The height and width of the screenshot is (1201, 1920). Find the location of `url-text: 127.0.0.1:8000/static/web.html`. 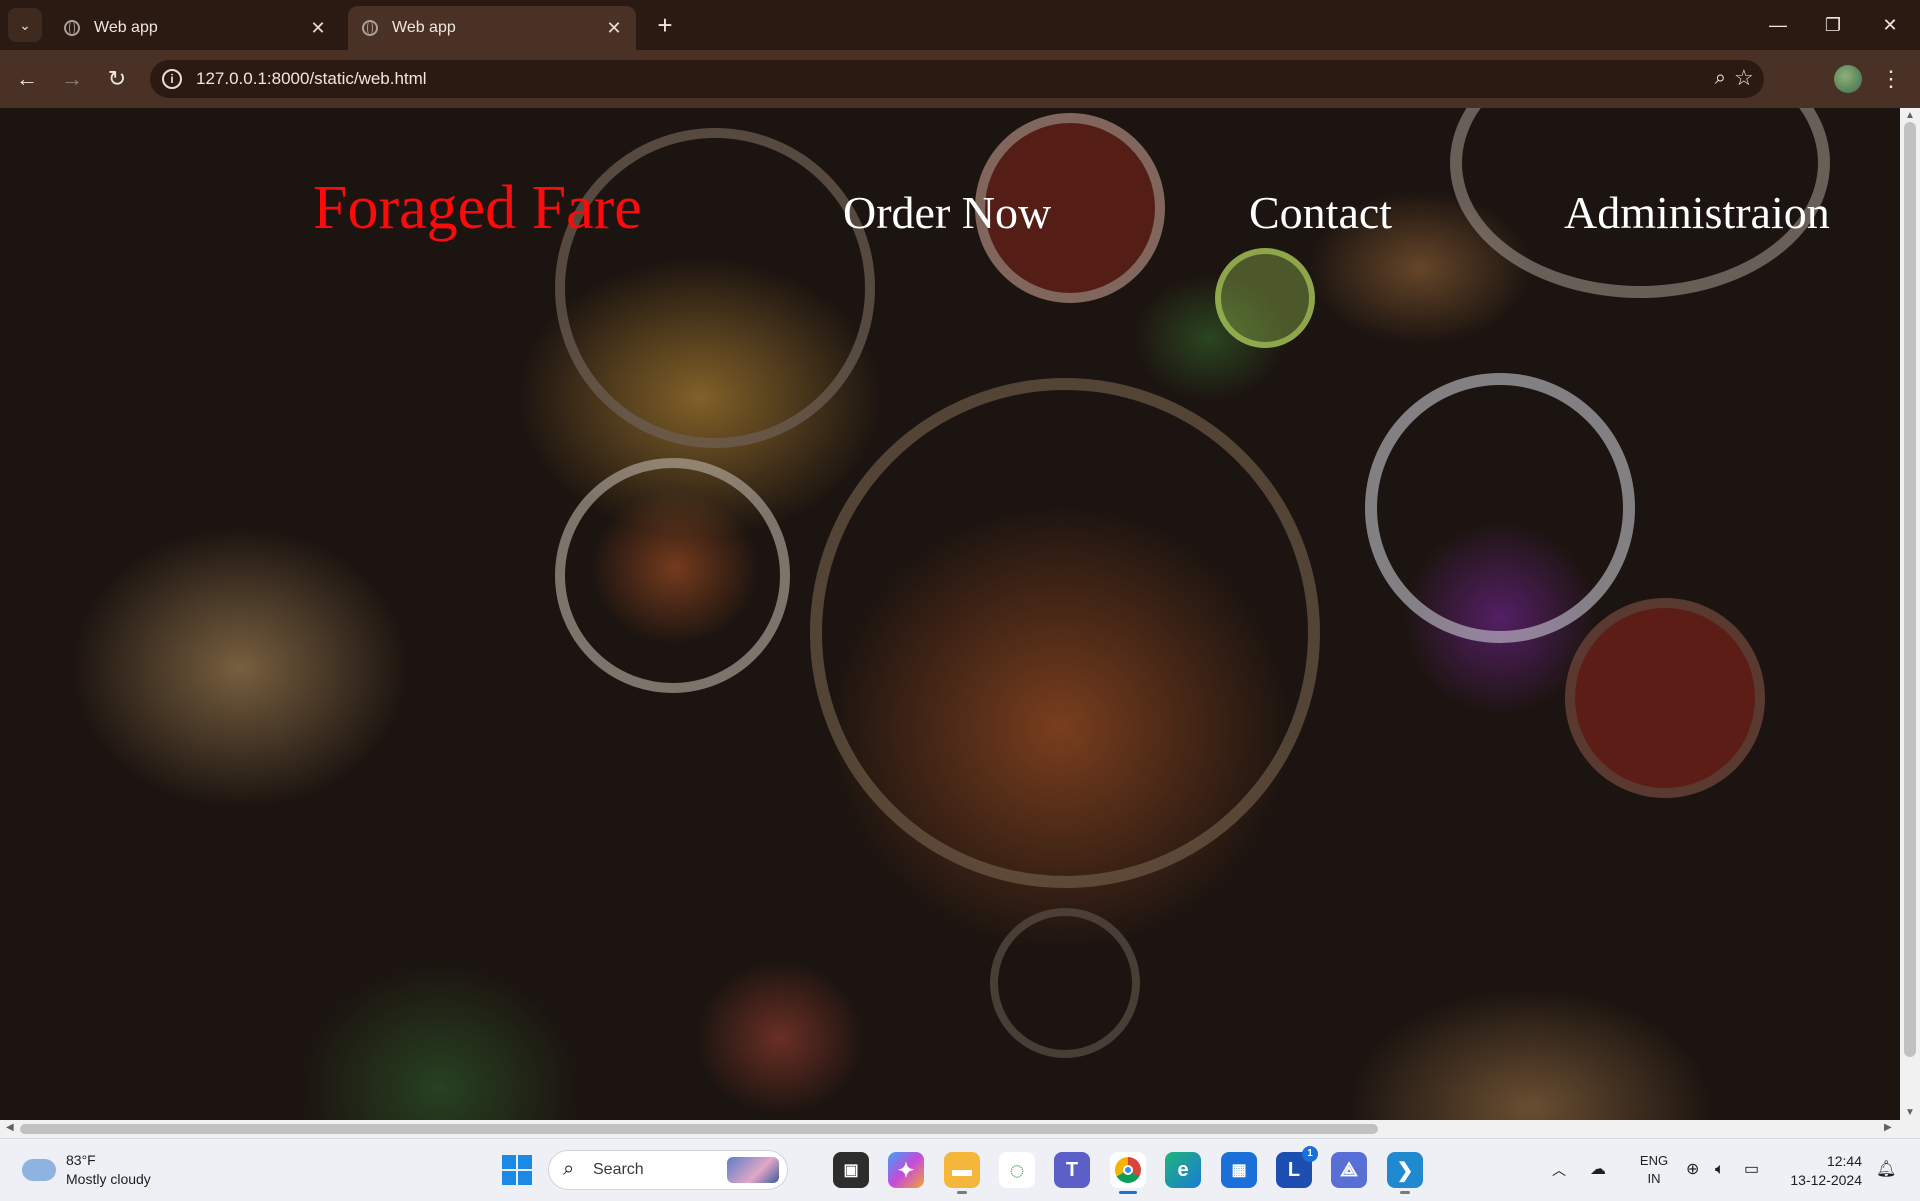

url-text: 127.0.0.1:8000/static/web.html is located at coordinates (311, 79).